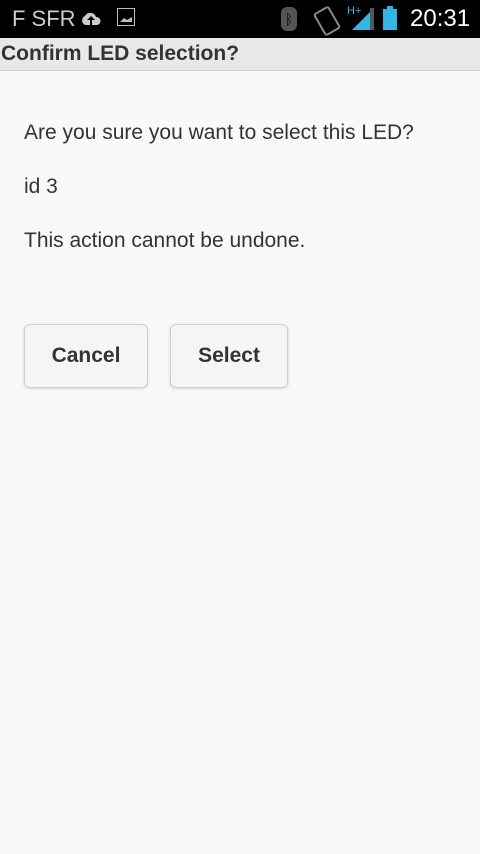  What do you see at coordinates (86, 356) in the screenshot?
I see `cancel-button: Cancel` at bounding box center [86, 356].